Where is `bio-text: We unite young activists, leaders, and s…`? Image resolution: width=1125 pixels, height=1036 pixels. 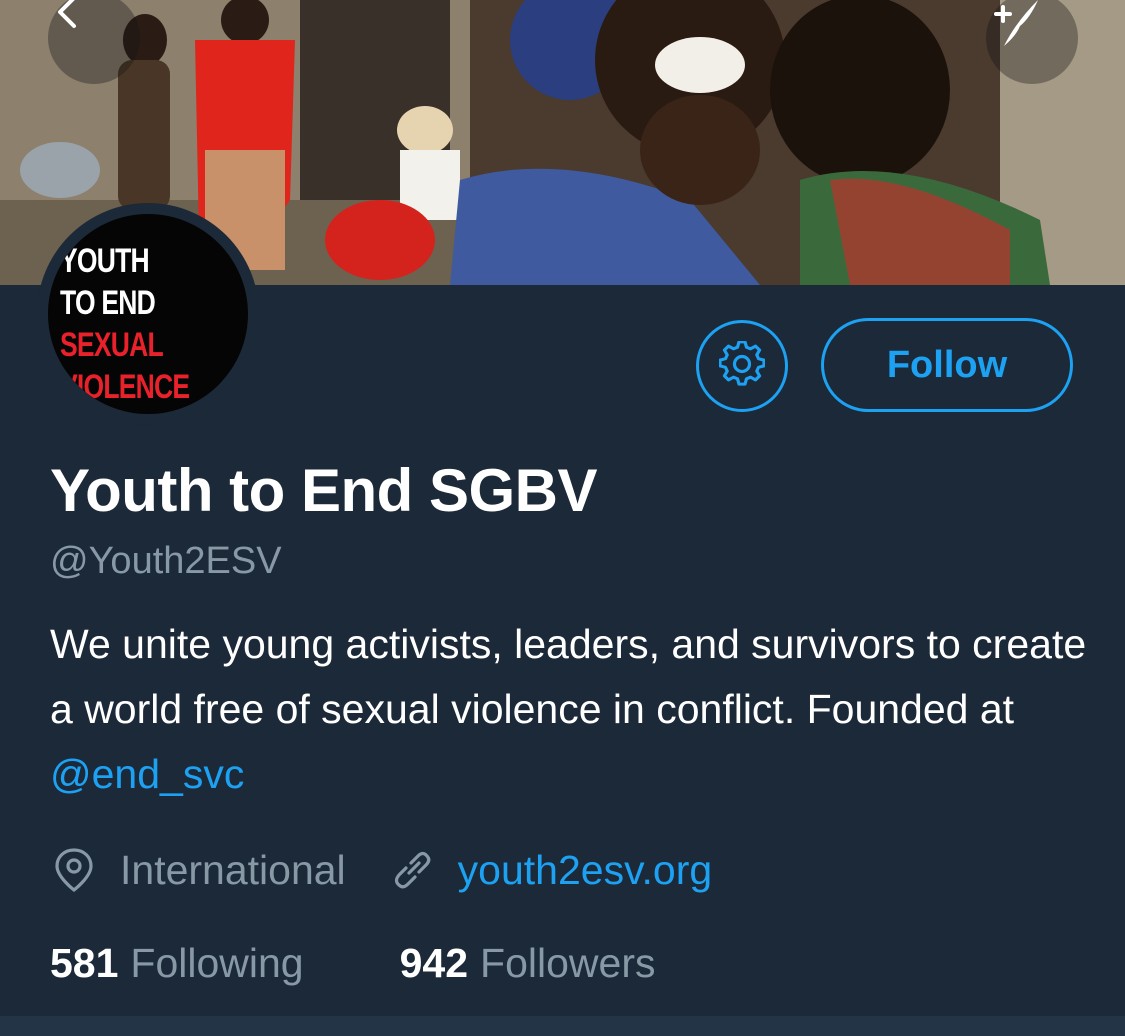 bio-text: We unite young activists, leaders, and s… is located at coordinates (568, 676).